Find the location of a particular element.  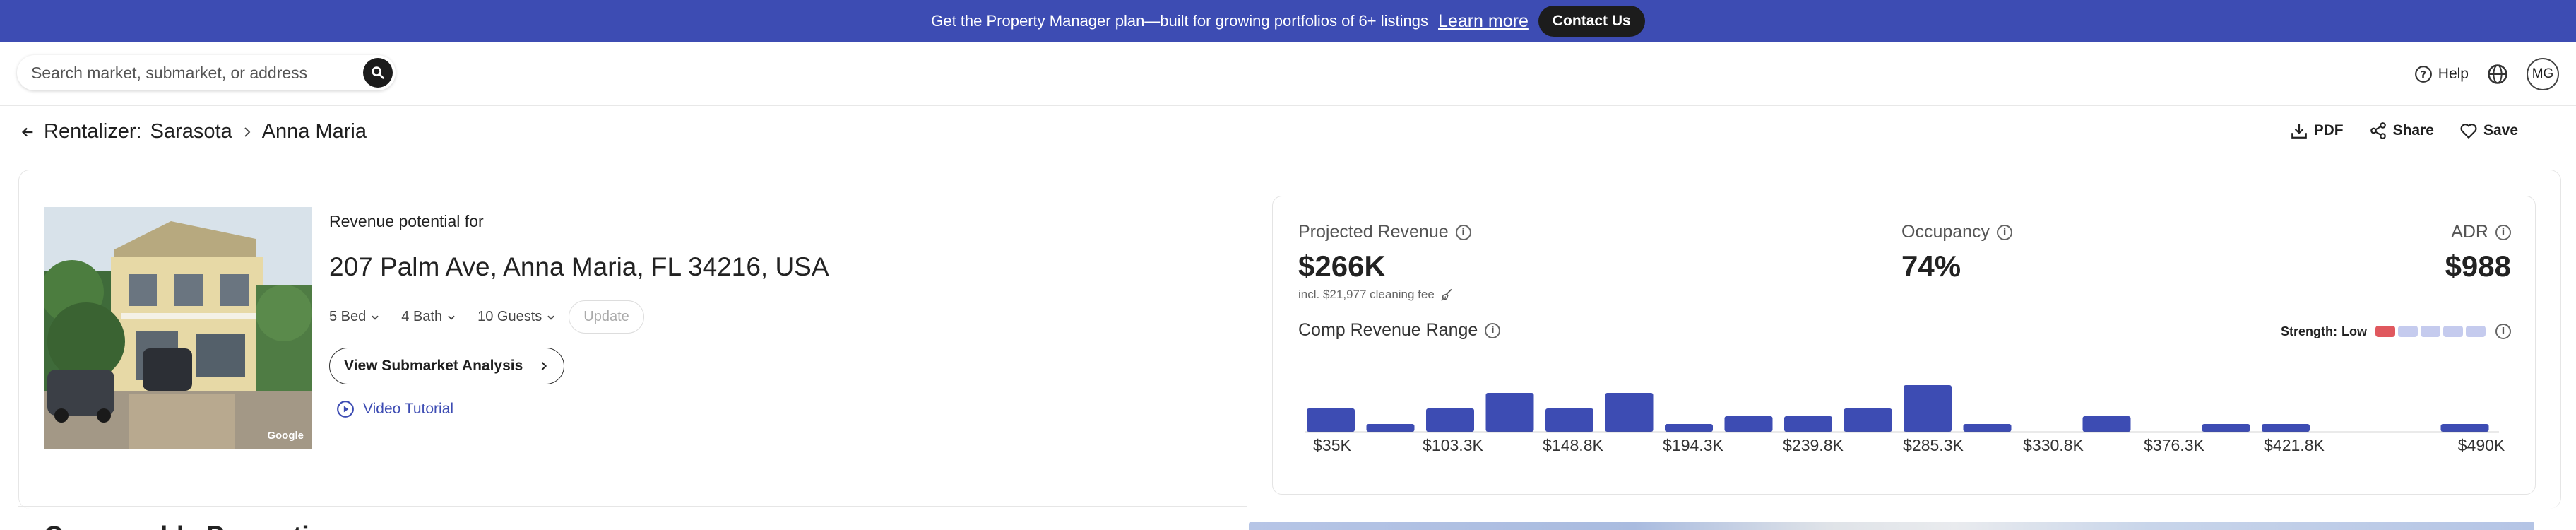

help-icon: ? is located at coordinates (2423, 74).